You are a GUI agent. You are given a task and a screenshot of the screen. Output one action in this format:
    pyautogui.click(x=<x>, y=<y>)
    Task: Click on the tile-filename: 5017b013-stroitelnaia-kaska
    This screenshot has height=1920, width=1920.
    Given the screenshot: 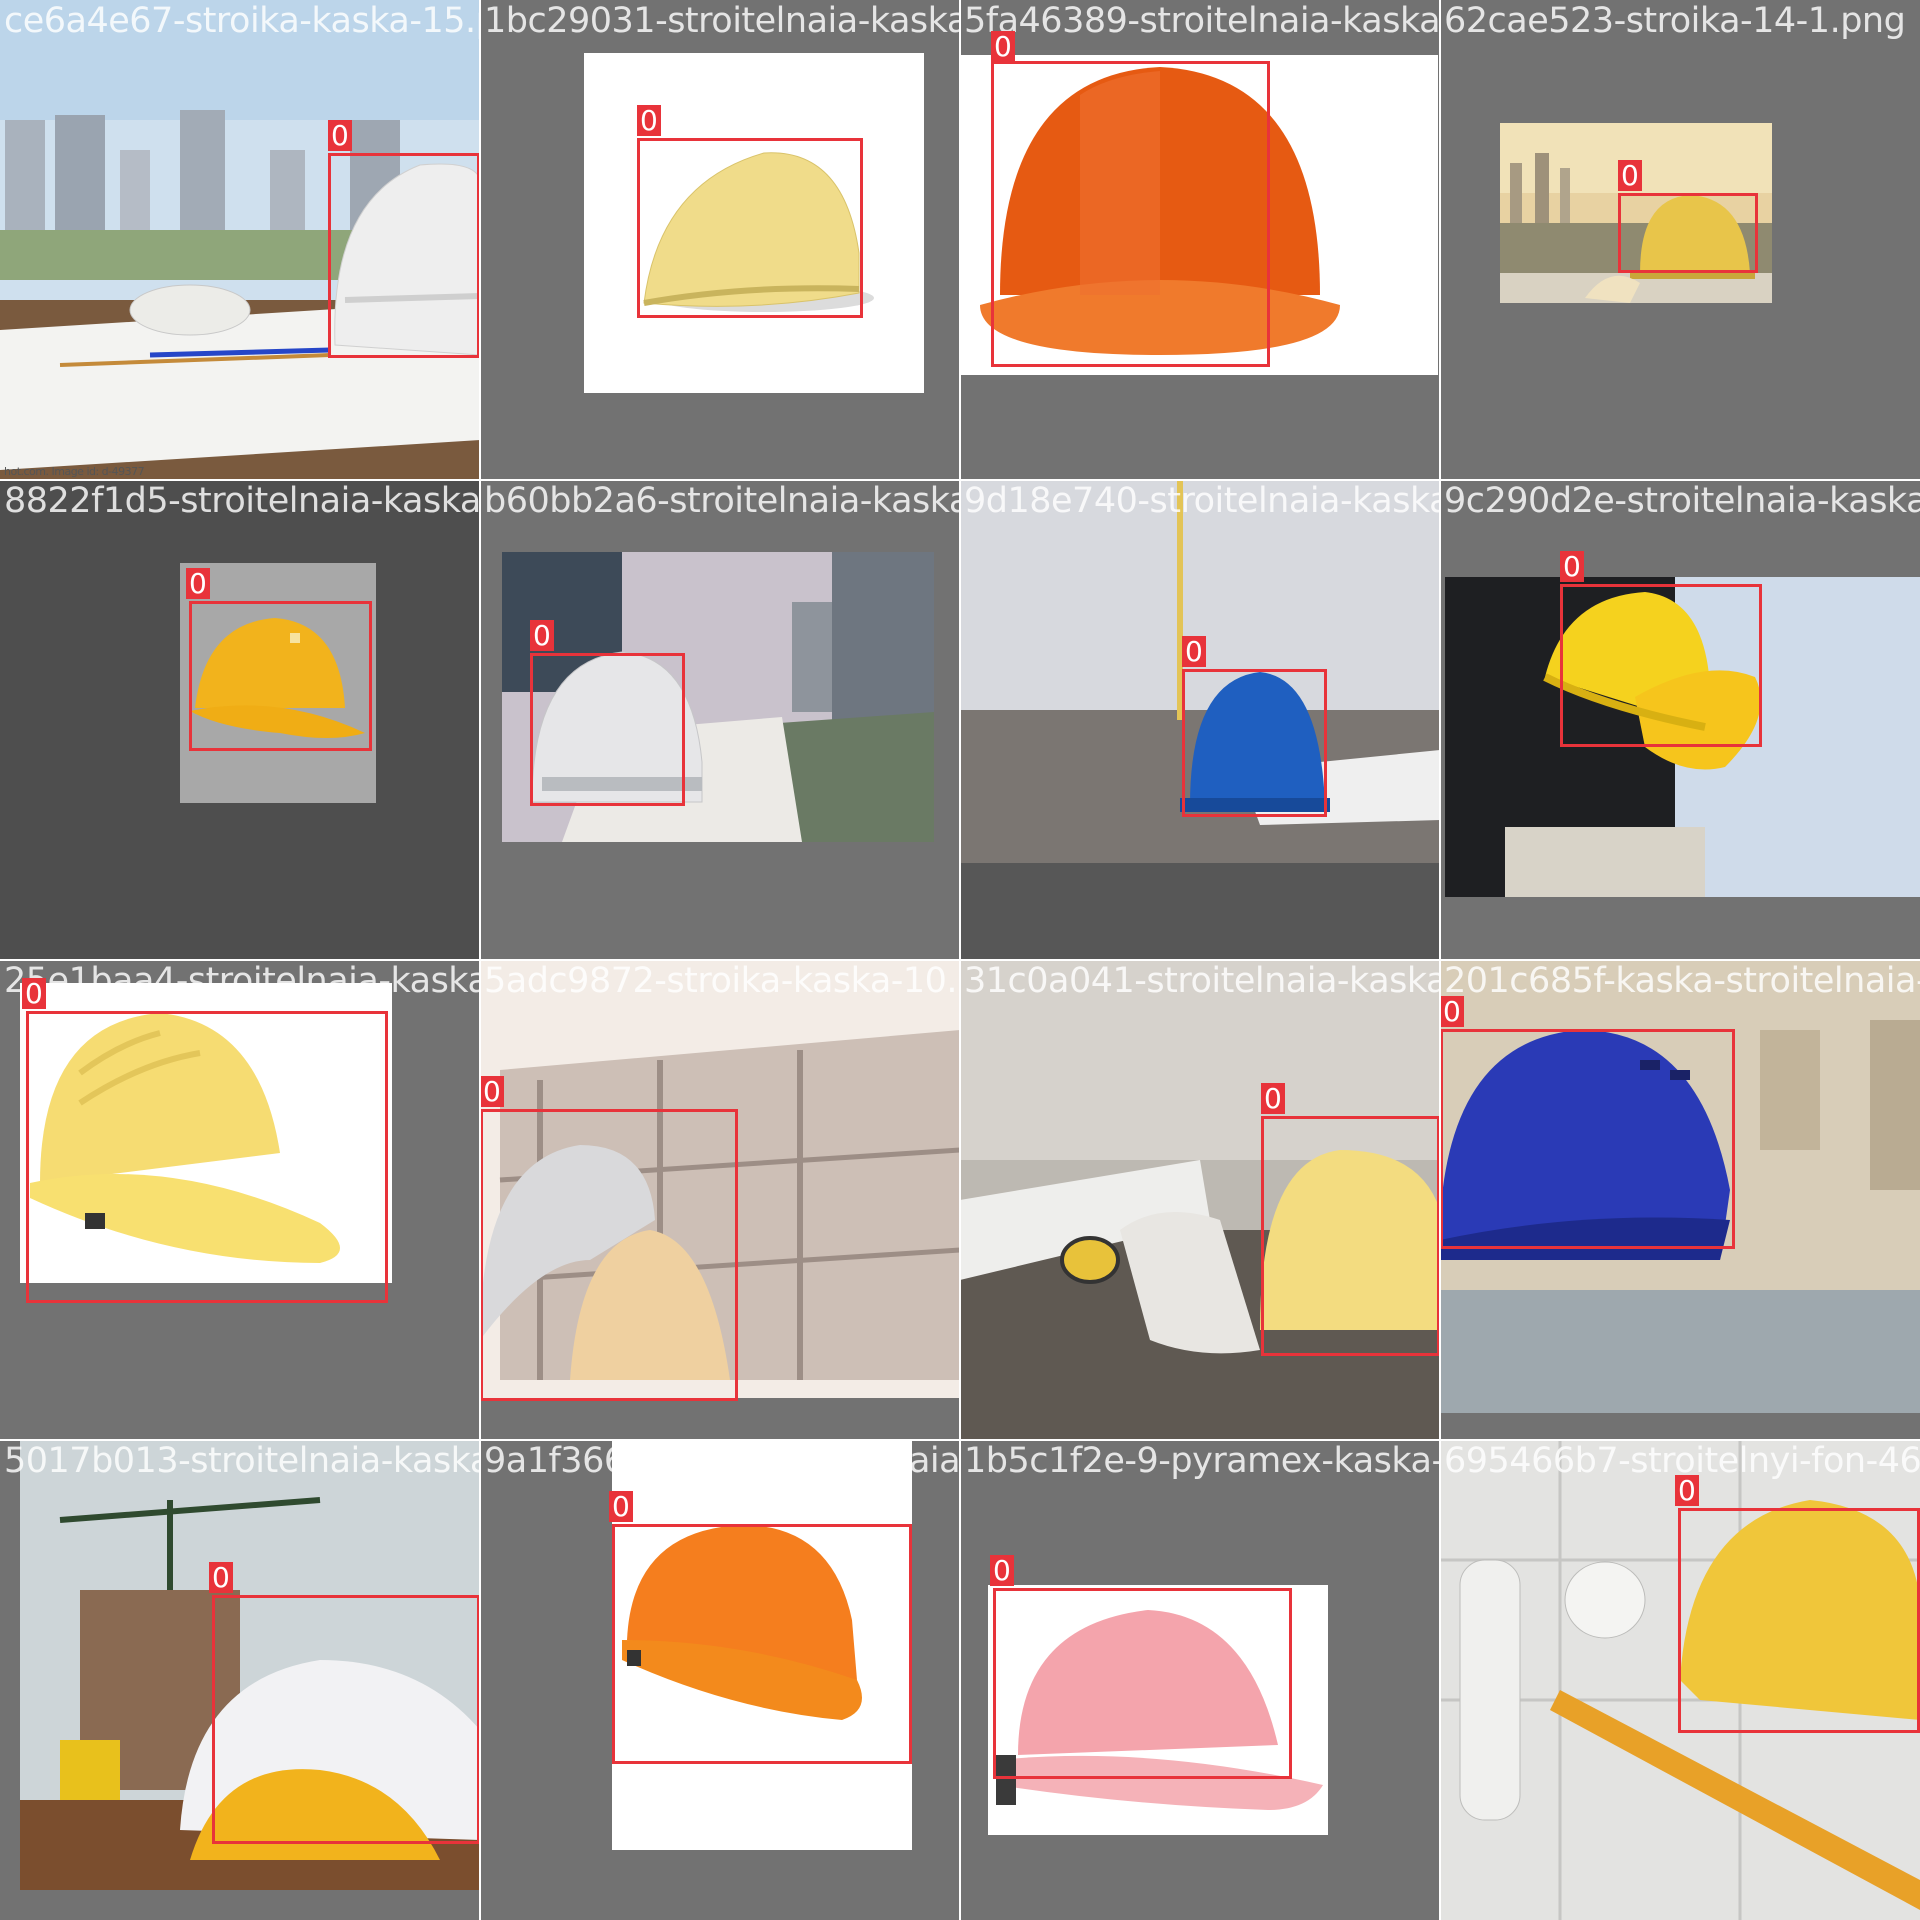 What is the action you would take?
    pyautogui.click(x=242, y=1461)
    